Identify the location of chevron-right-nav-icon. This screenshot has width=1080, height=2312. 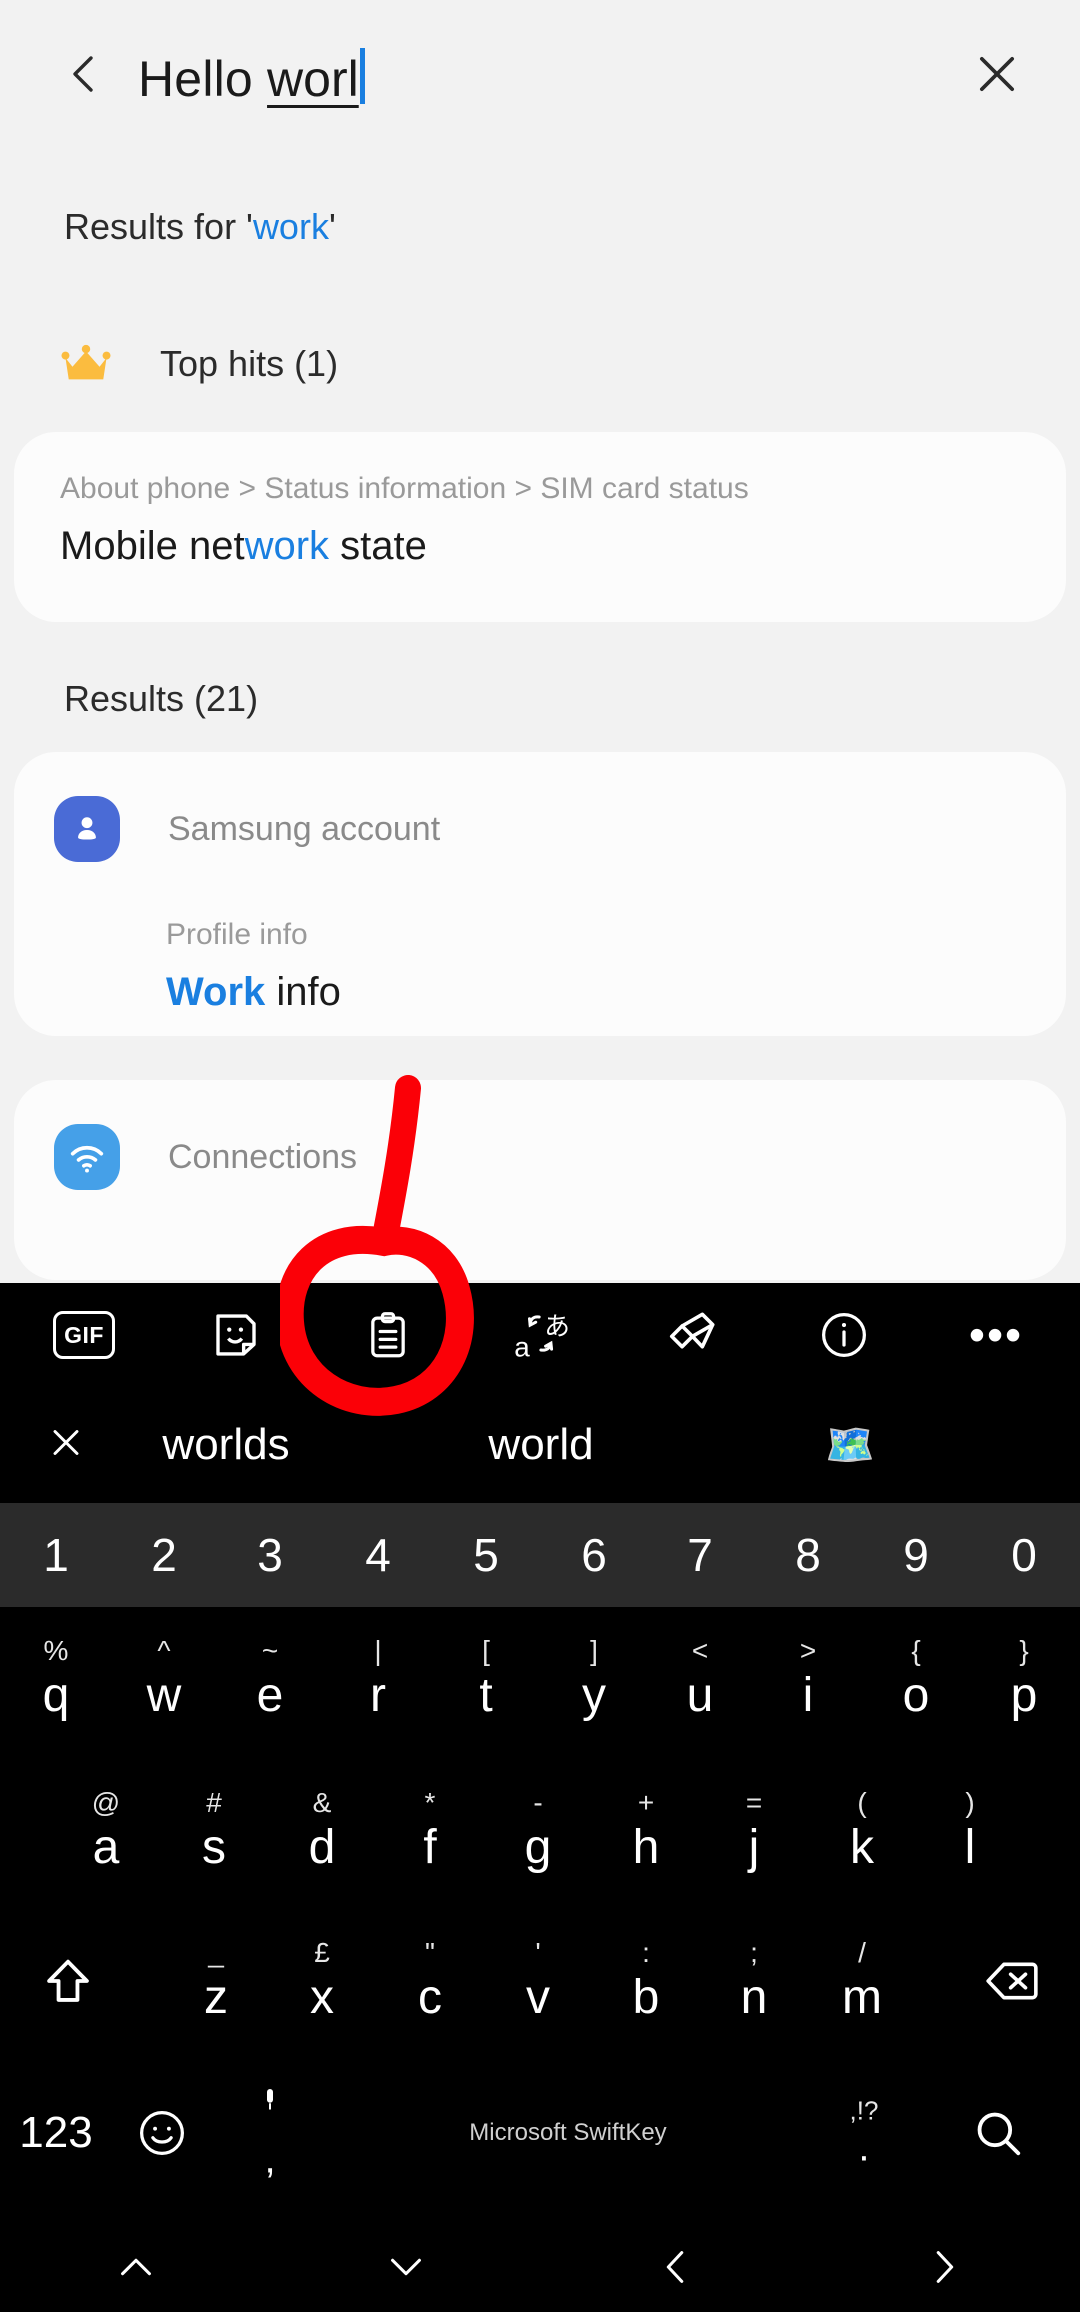
(945, 2267).